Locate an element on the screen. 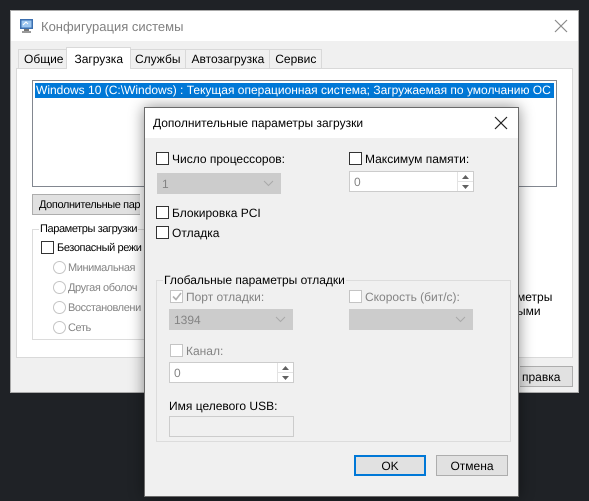 The height and width of the screenshot is (501, 589). tab: Сервис is located at coordinates (295, 58).